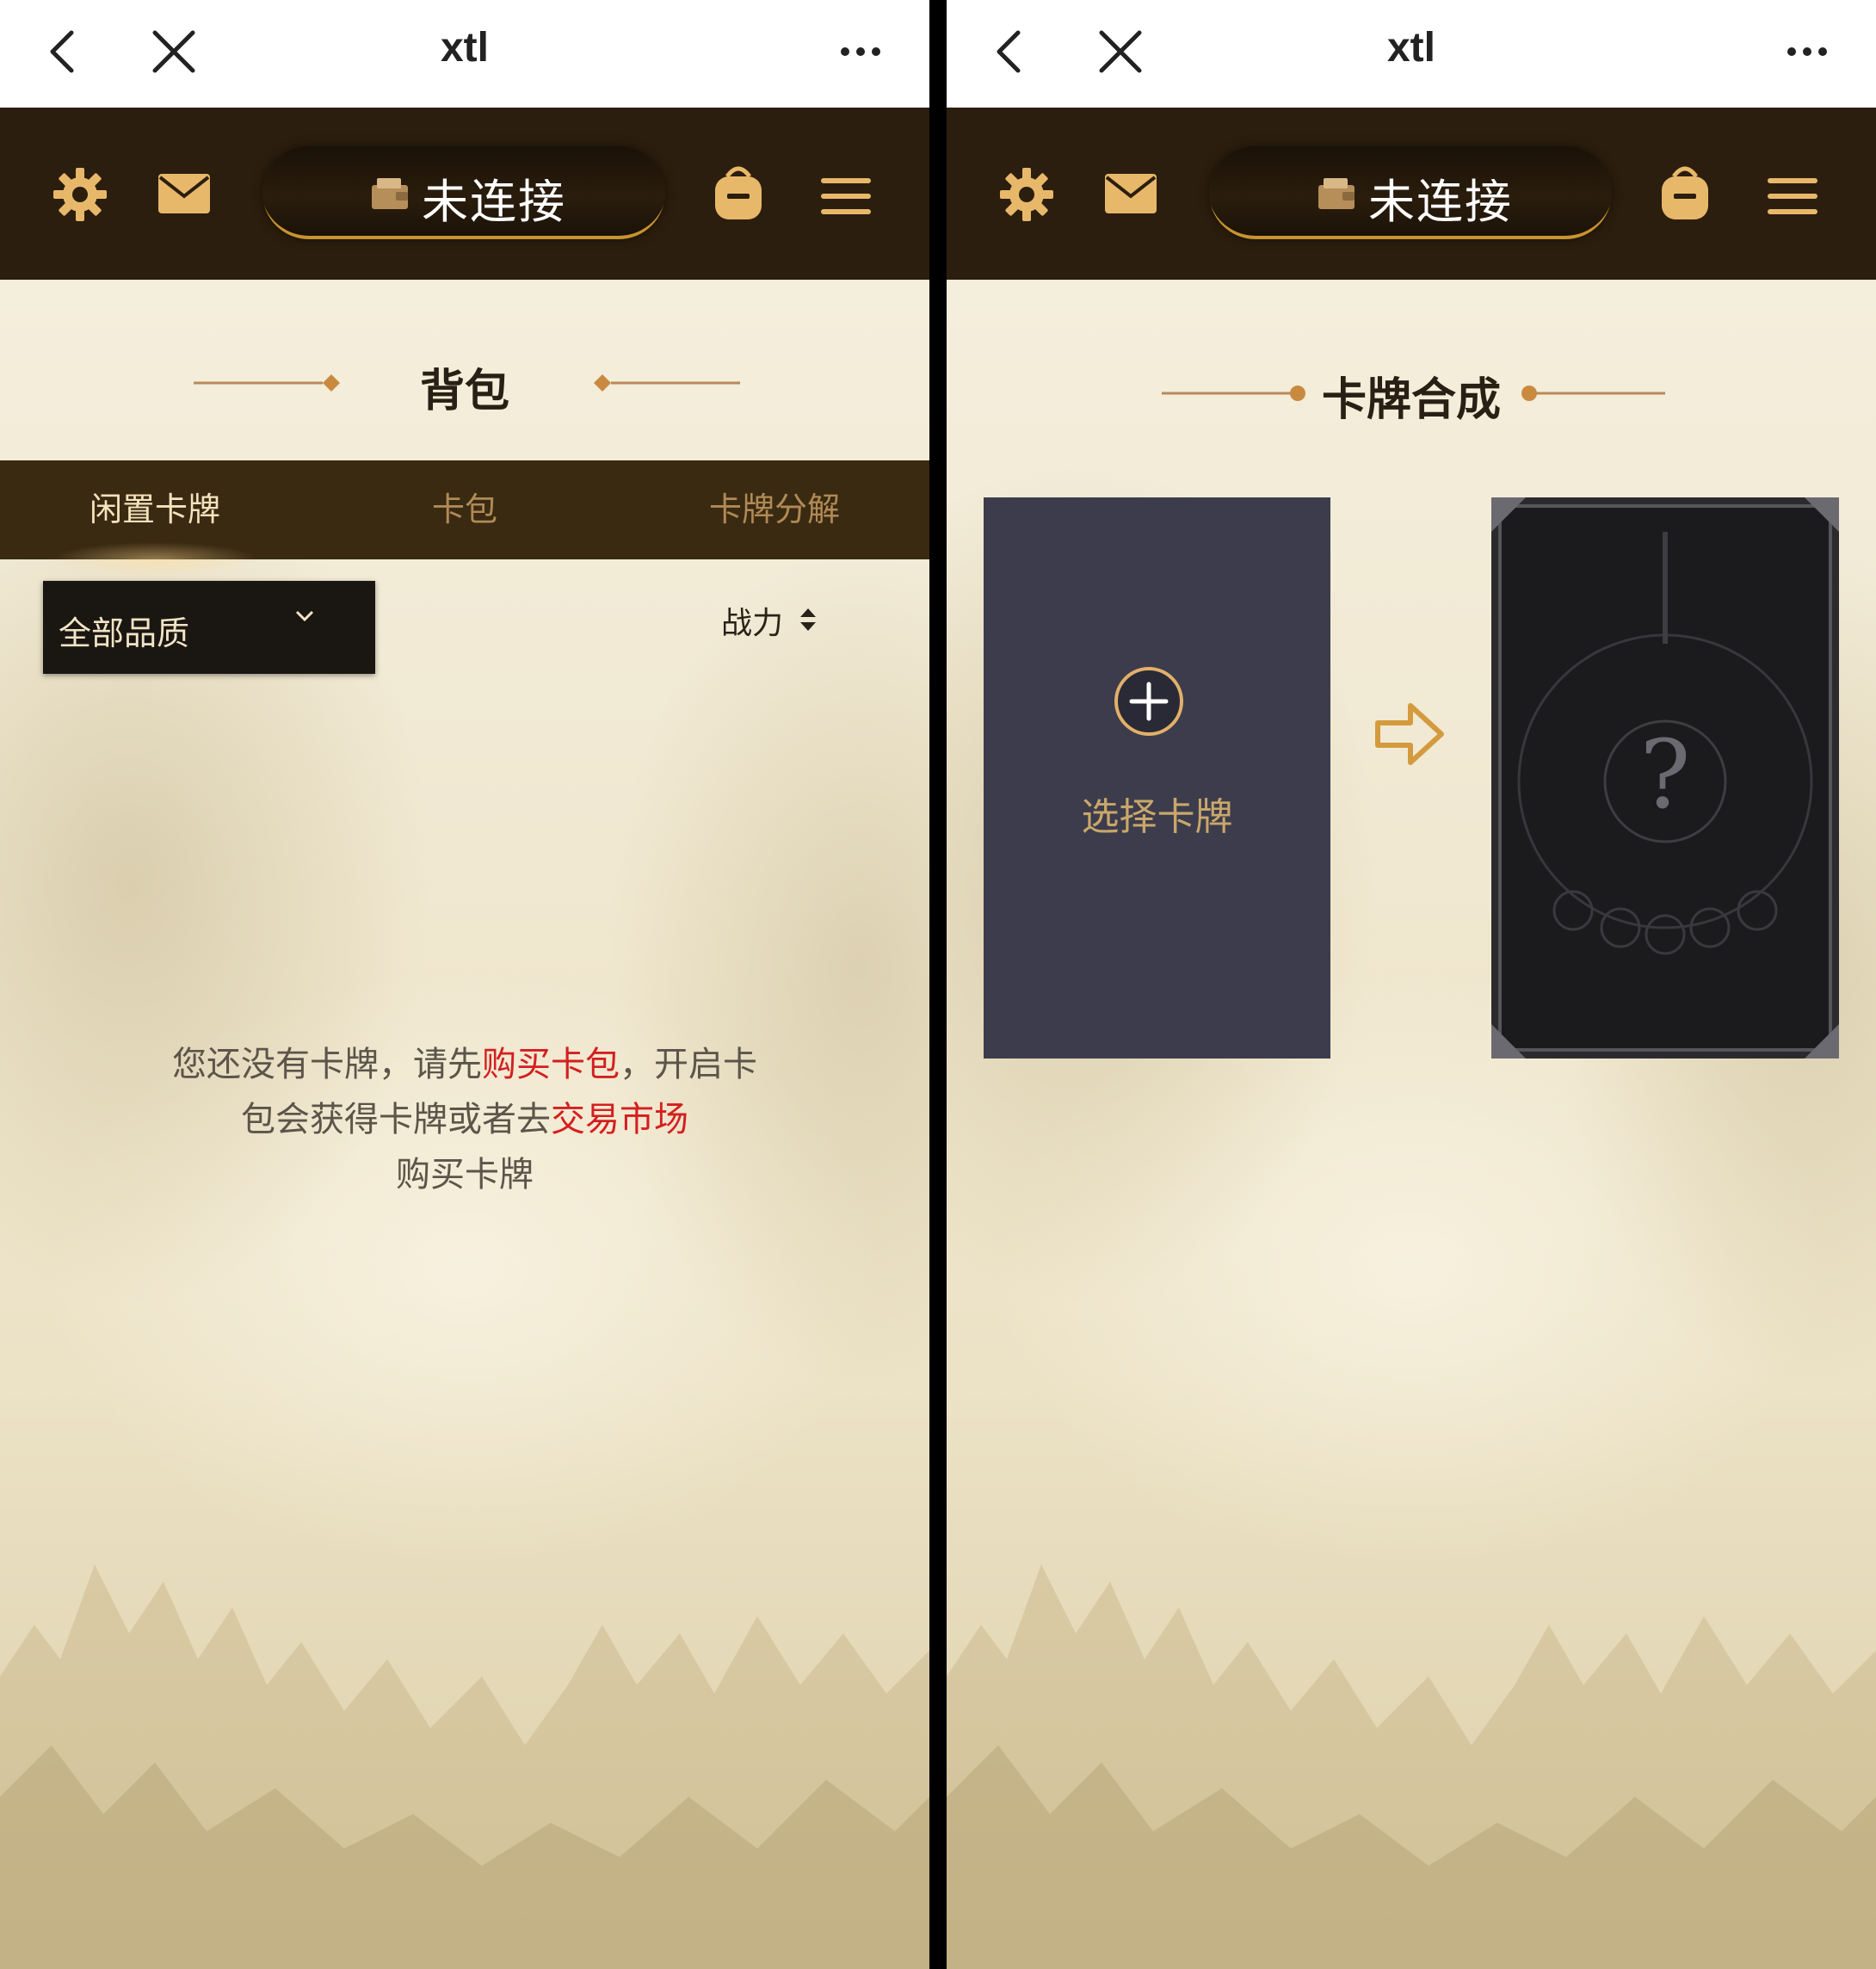 This screenshot has width=1876, height=1969. What do you see at coordinates (808, 620) in the screenshot?
I see `sort-toggle-icon` at bounding box center [808, 620].